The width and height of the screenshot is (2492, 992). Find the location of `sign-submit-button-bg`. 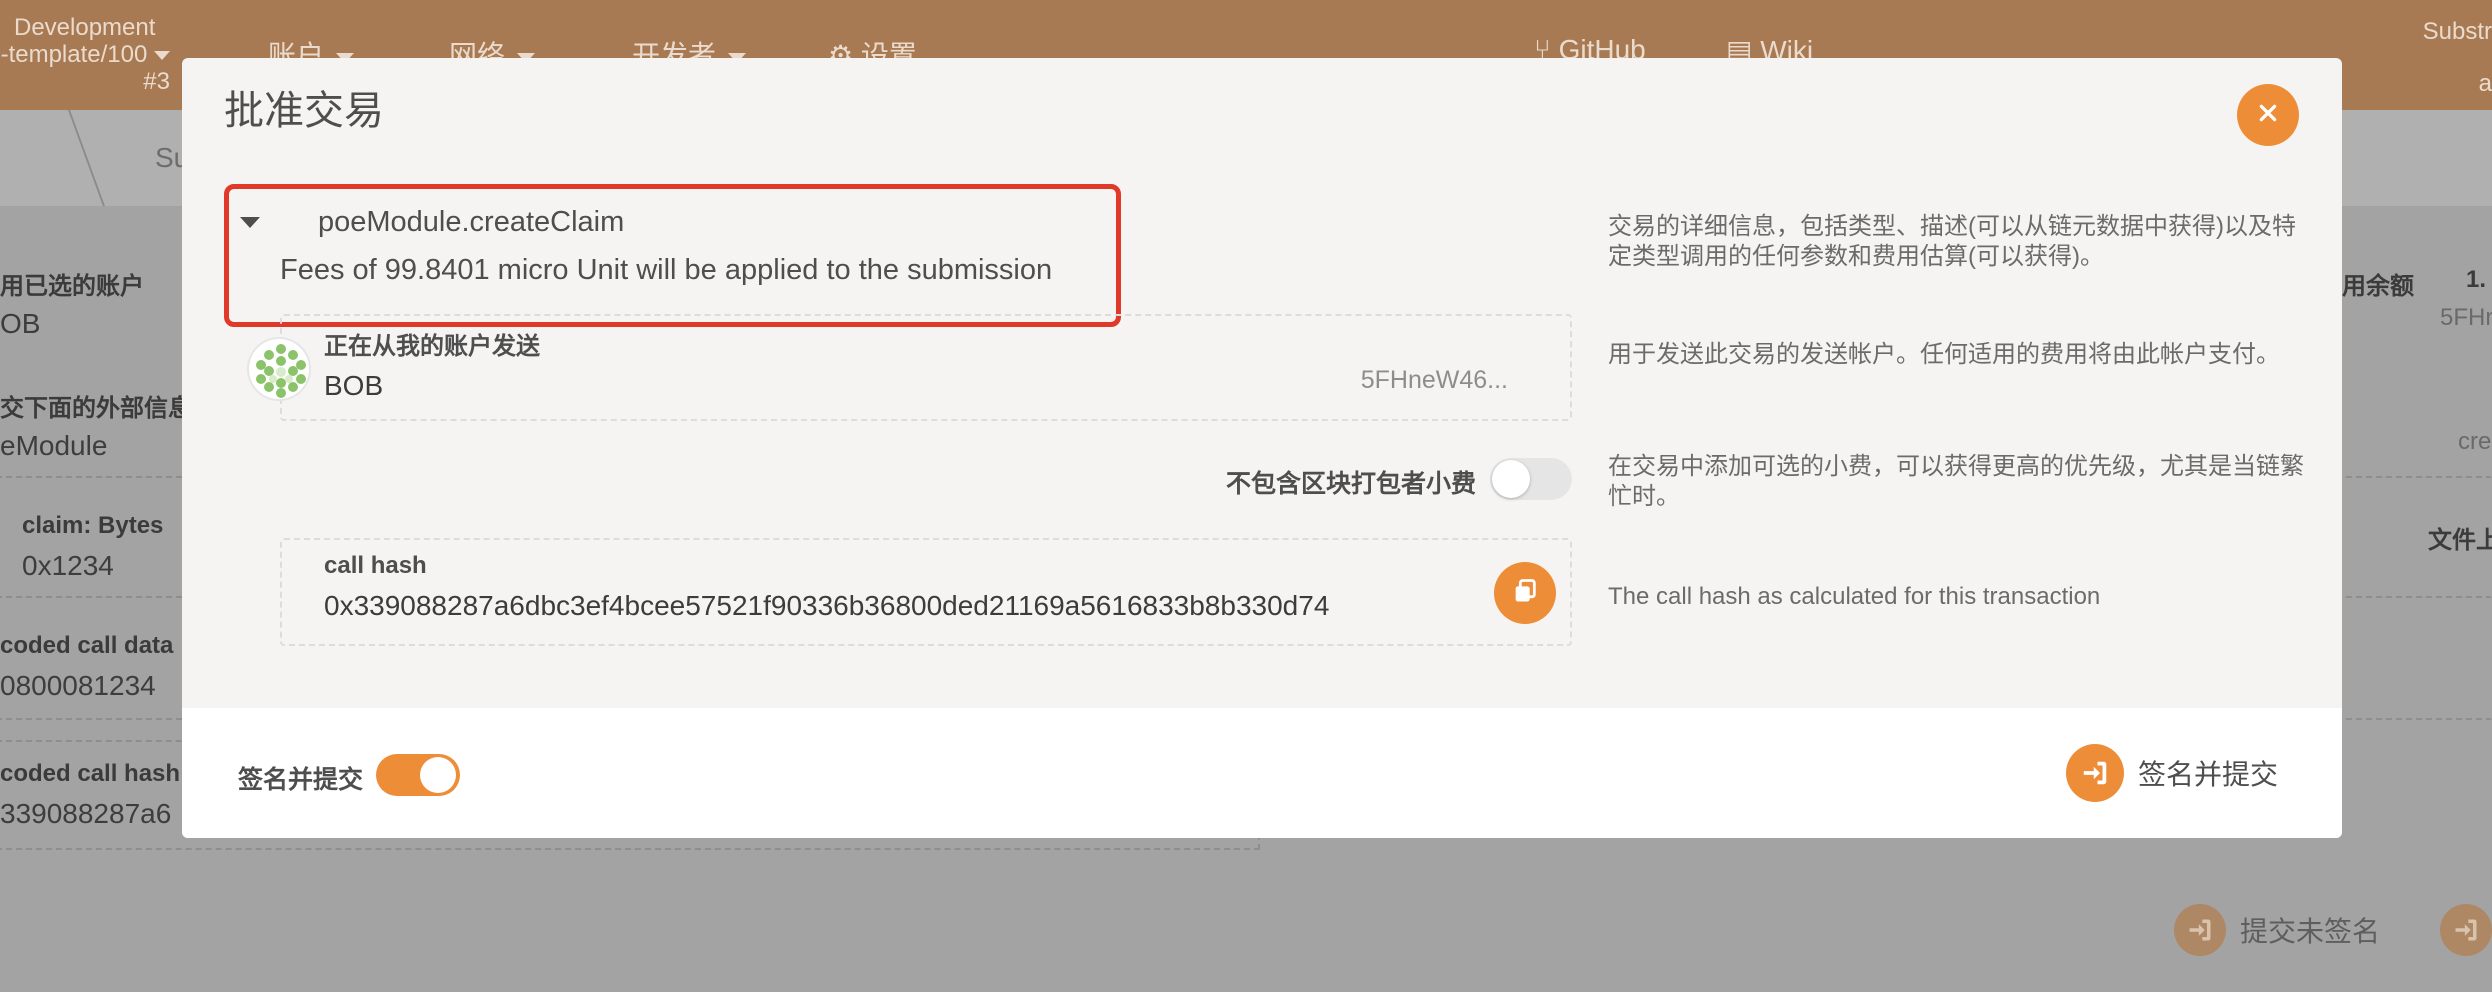

sign-submit-button-bg is located at coordinates (2466, 930).